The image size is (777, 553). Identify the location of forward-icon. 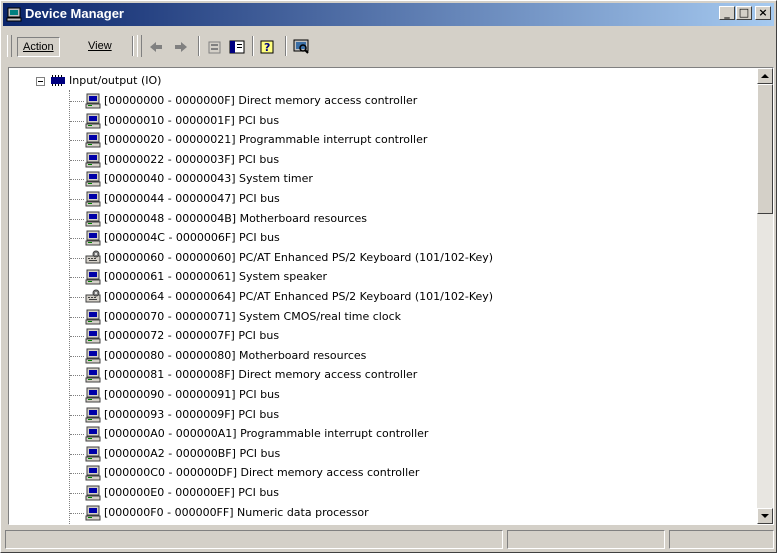
(181, 47).